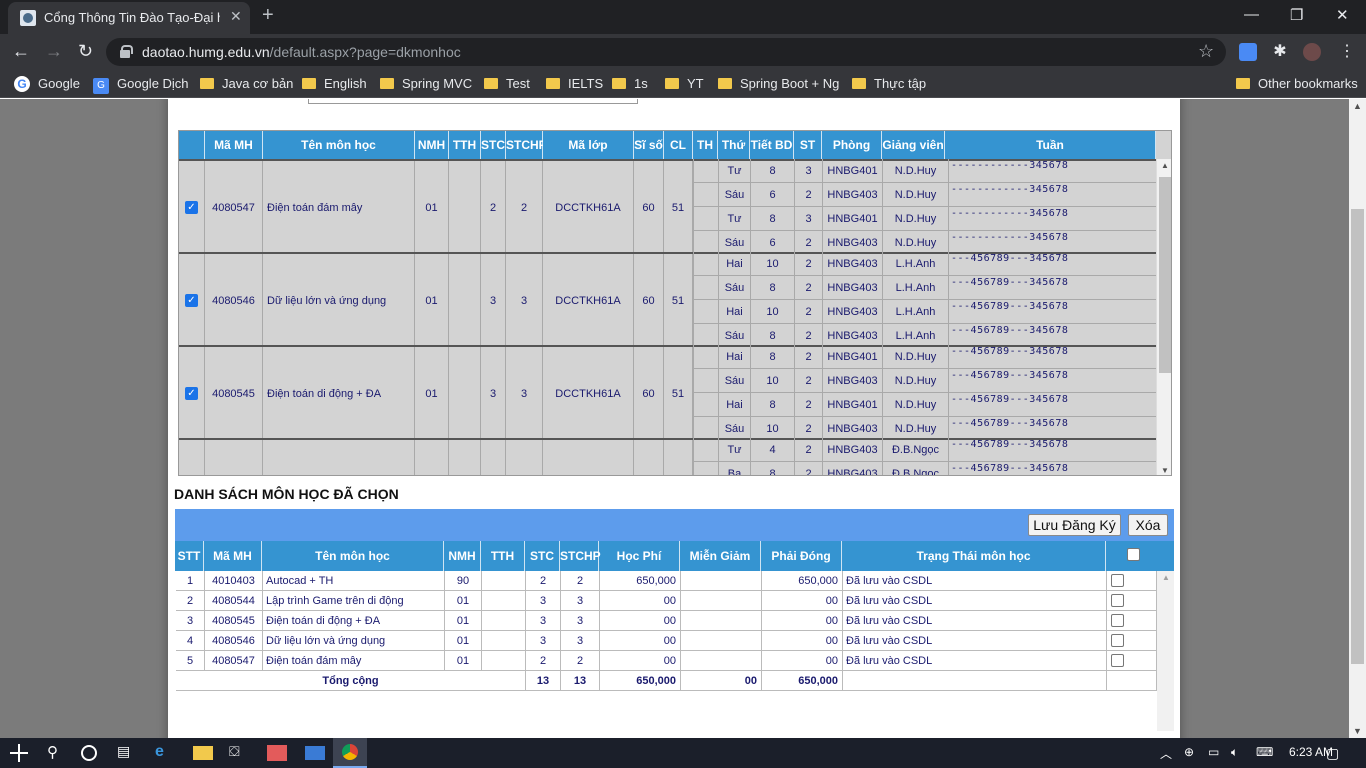 This screenshot has width=1366, height=768. I want to click on page-scrollbar: ▲ ▼, so click(1357, 418).